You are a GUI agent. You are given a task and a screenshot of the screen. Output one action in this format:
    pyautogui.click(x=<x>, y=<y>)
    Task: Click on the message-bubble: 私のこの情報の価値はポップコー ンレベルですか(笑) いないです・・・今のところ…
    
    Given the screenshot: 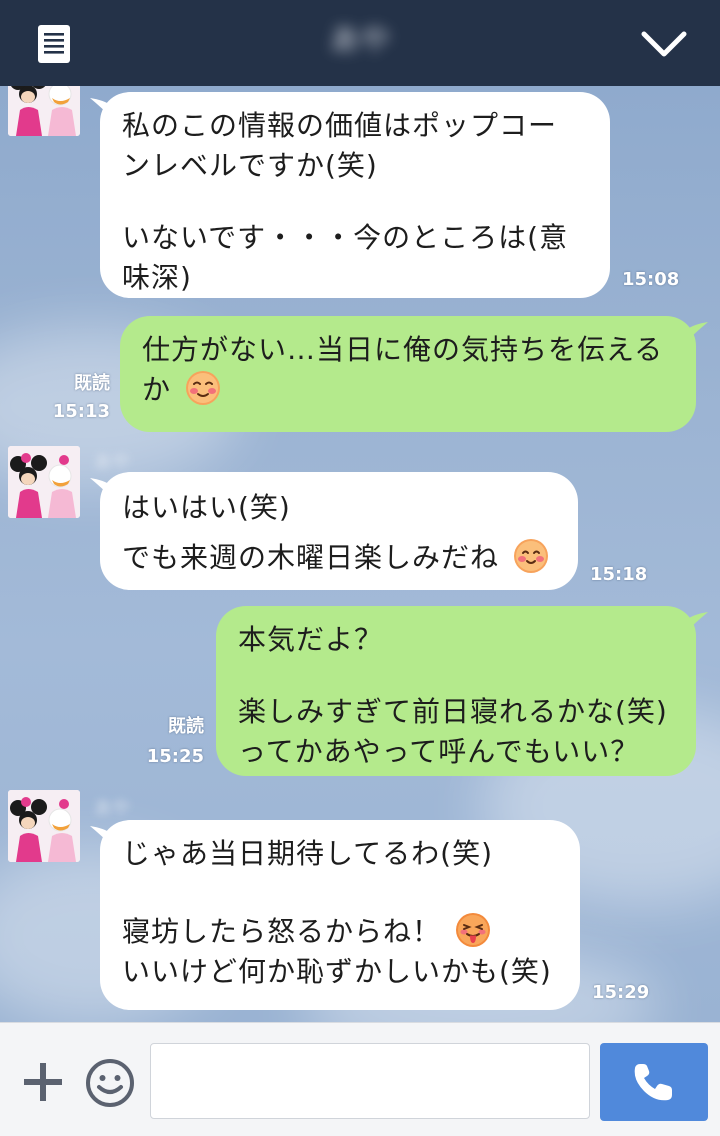 What is the action you would take?
    pyautogui.click(x=355, y=195)
    